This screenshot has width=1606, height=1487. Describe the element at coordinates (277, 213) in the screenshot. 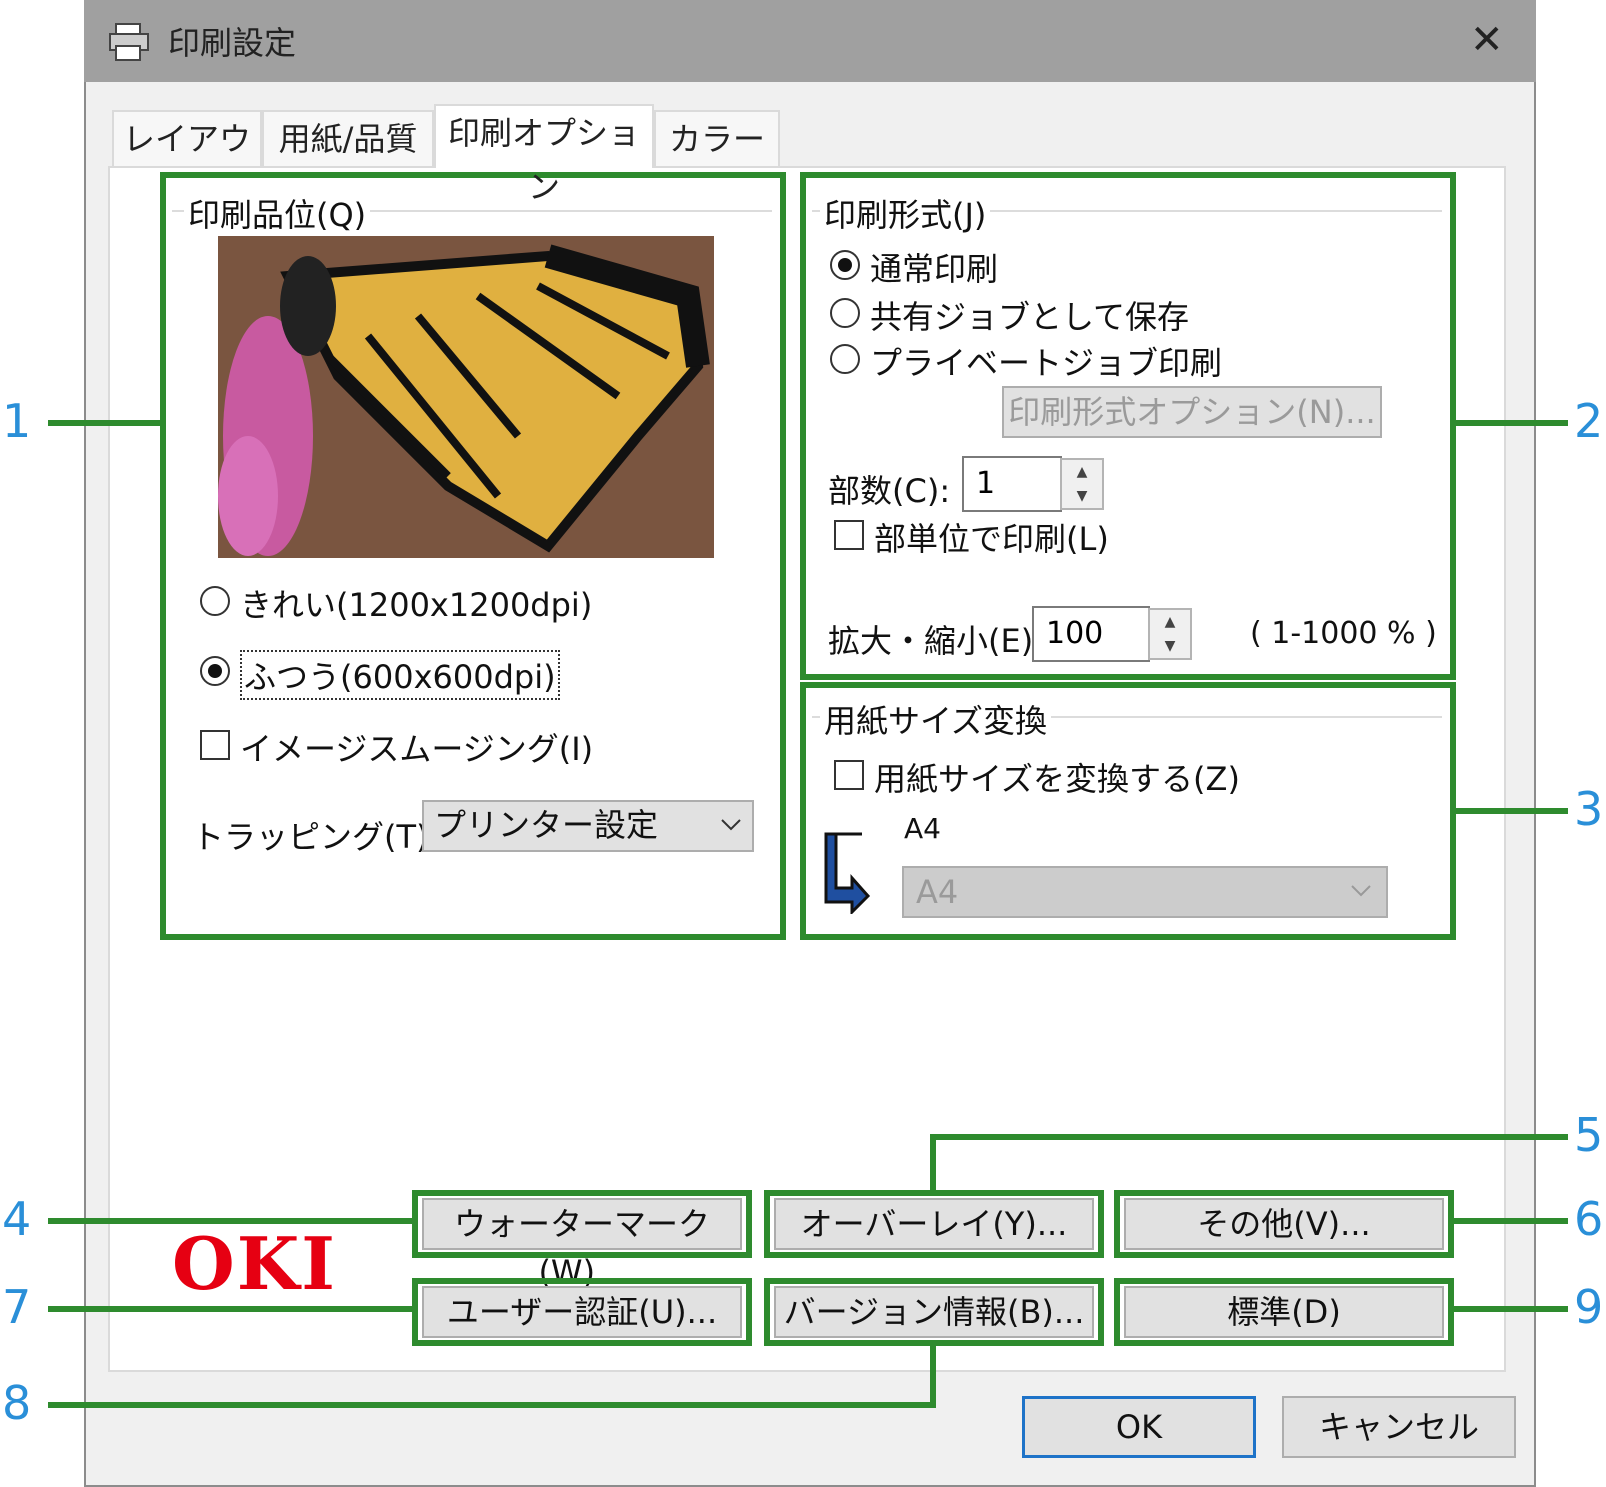

I see `quality-group-label: 印刷品位(Q)` at that location.